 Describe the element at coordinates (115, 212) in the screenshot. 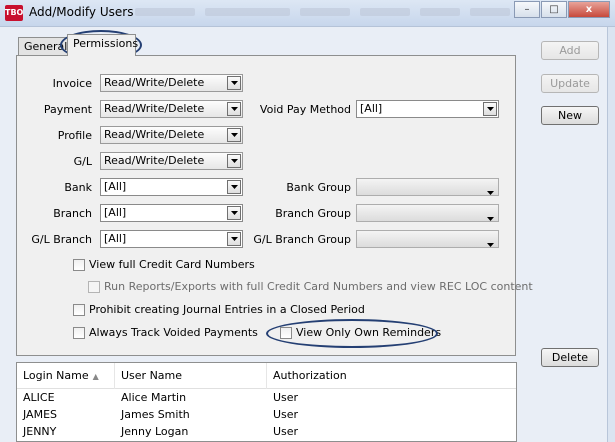

I see `branch-select-value: [All]` at that location.